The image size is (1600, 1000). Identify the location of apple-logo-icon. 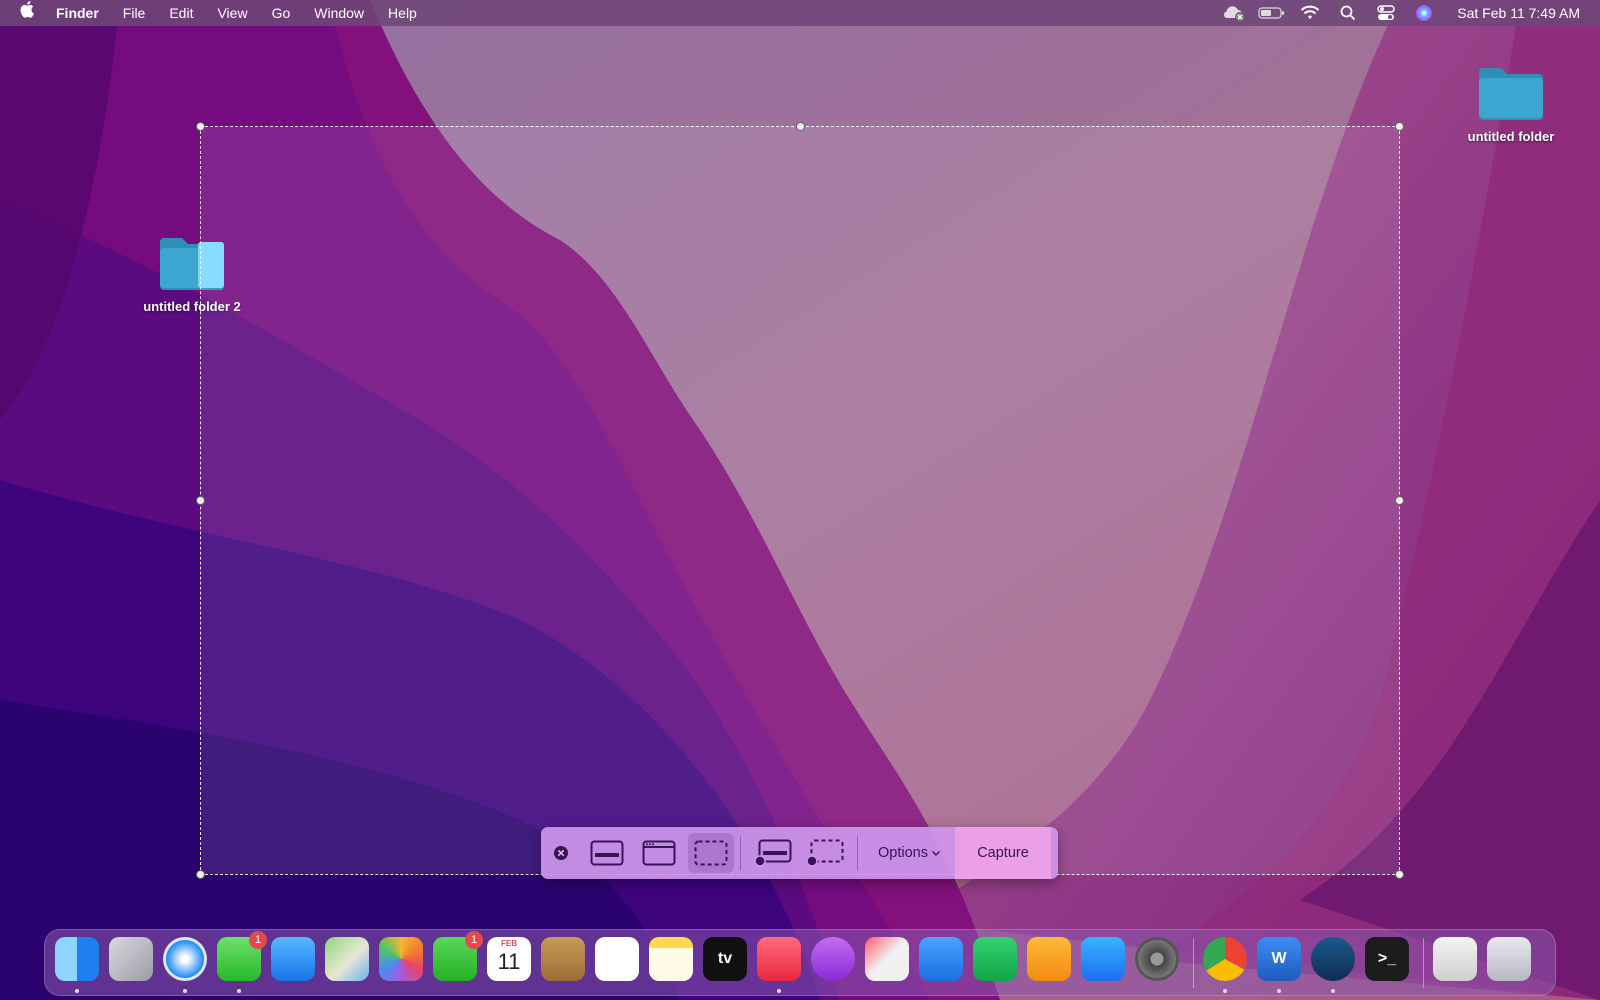
(22, 13).